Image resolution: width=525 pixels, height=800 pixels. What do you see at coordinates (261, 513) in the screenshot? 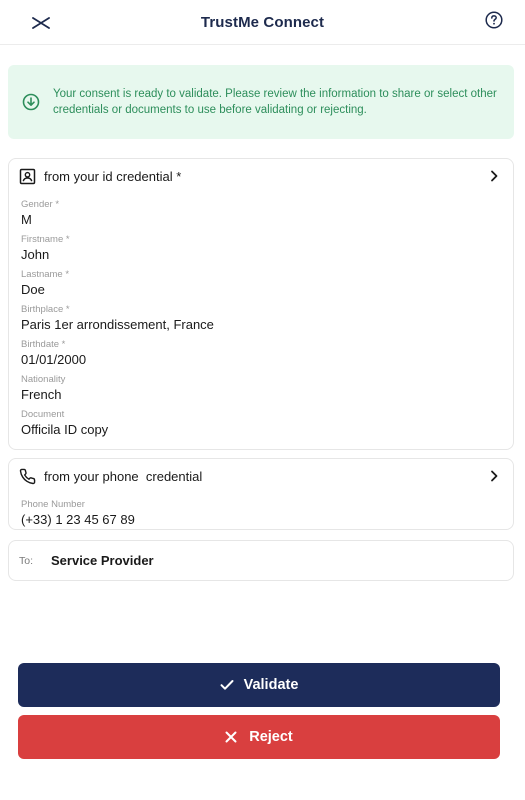
I see `field-phone-number: Phone Number (+33) 1 23 45 67 89` at bounding box center [261, 513].